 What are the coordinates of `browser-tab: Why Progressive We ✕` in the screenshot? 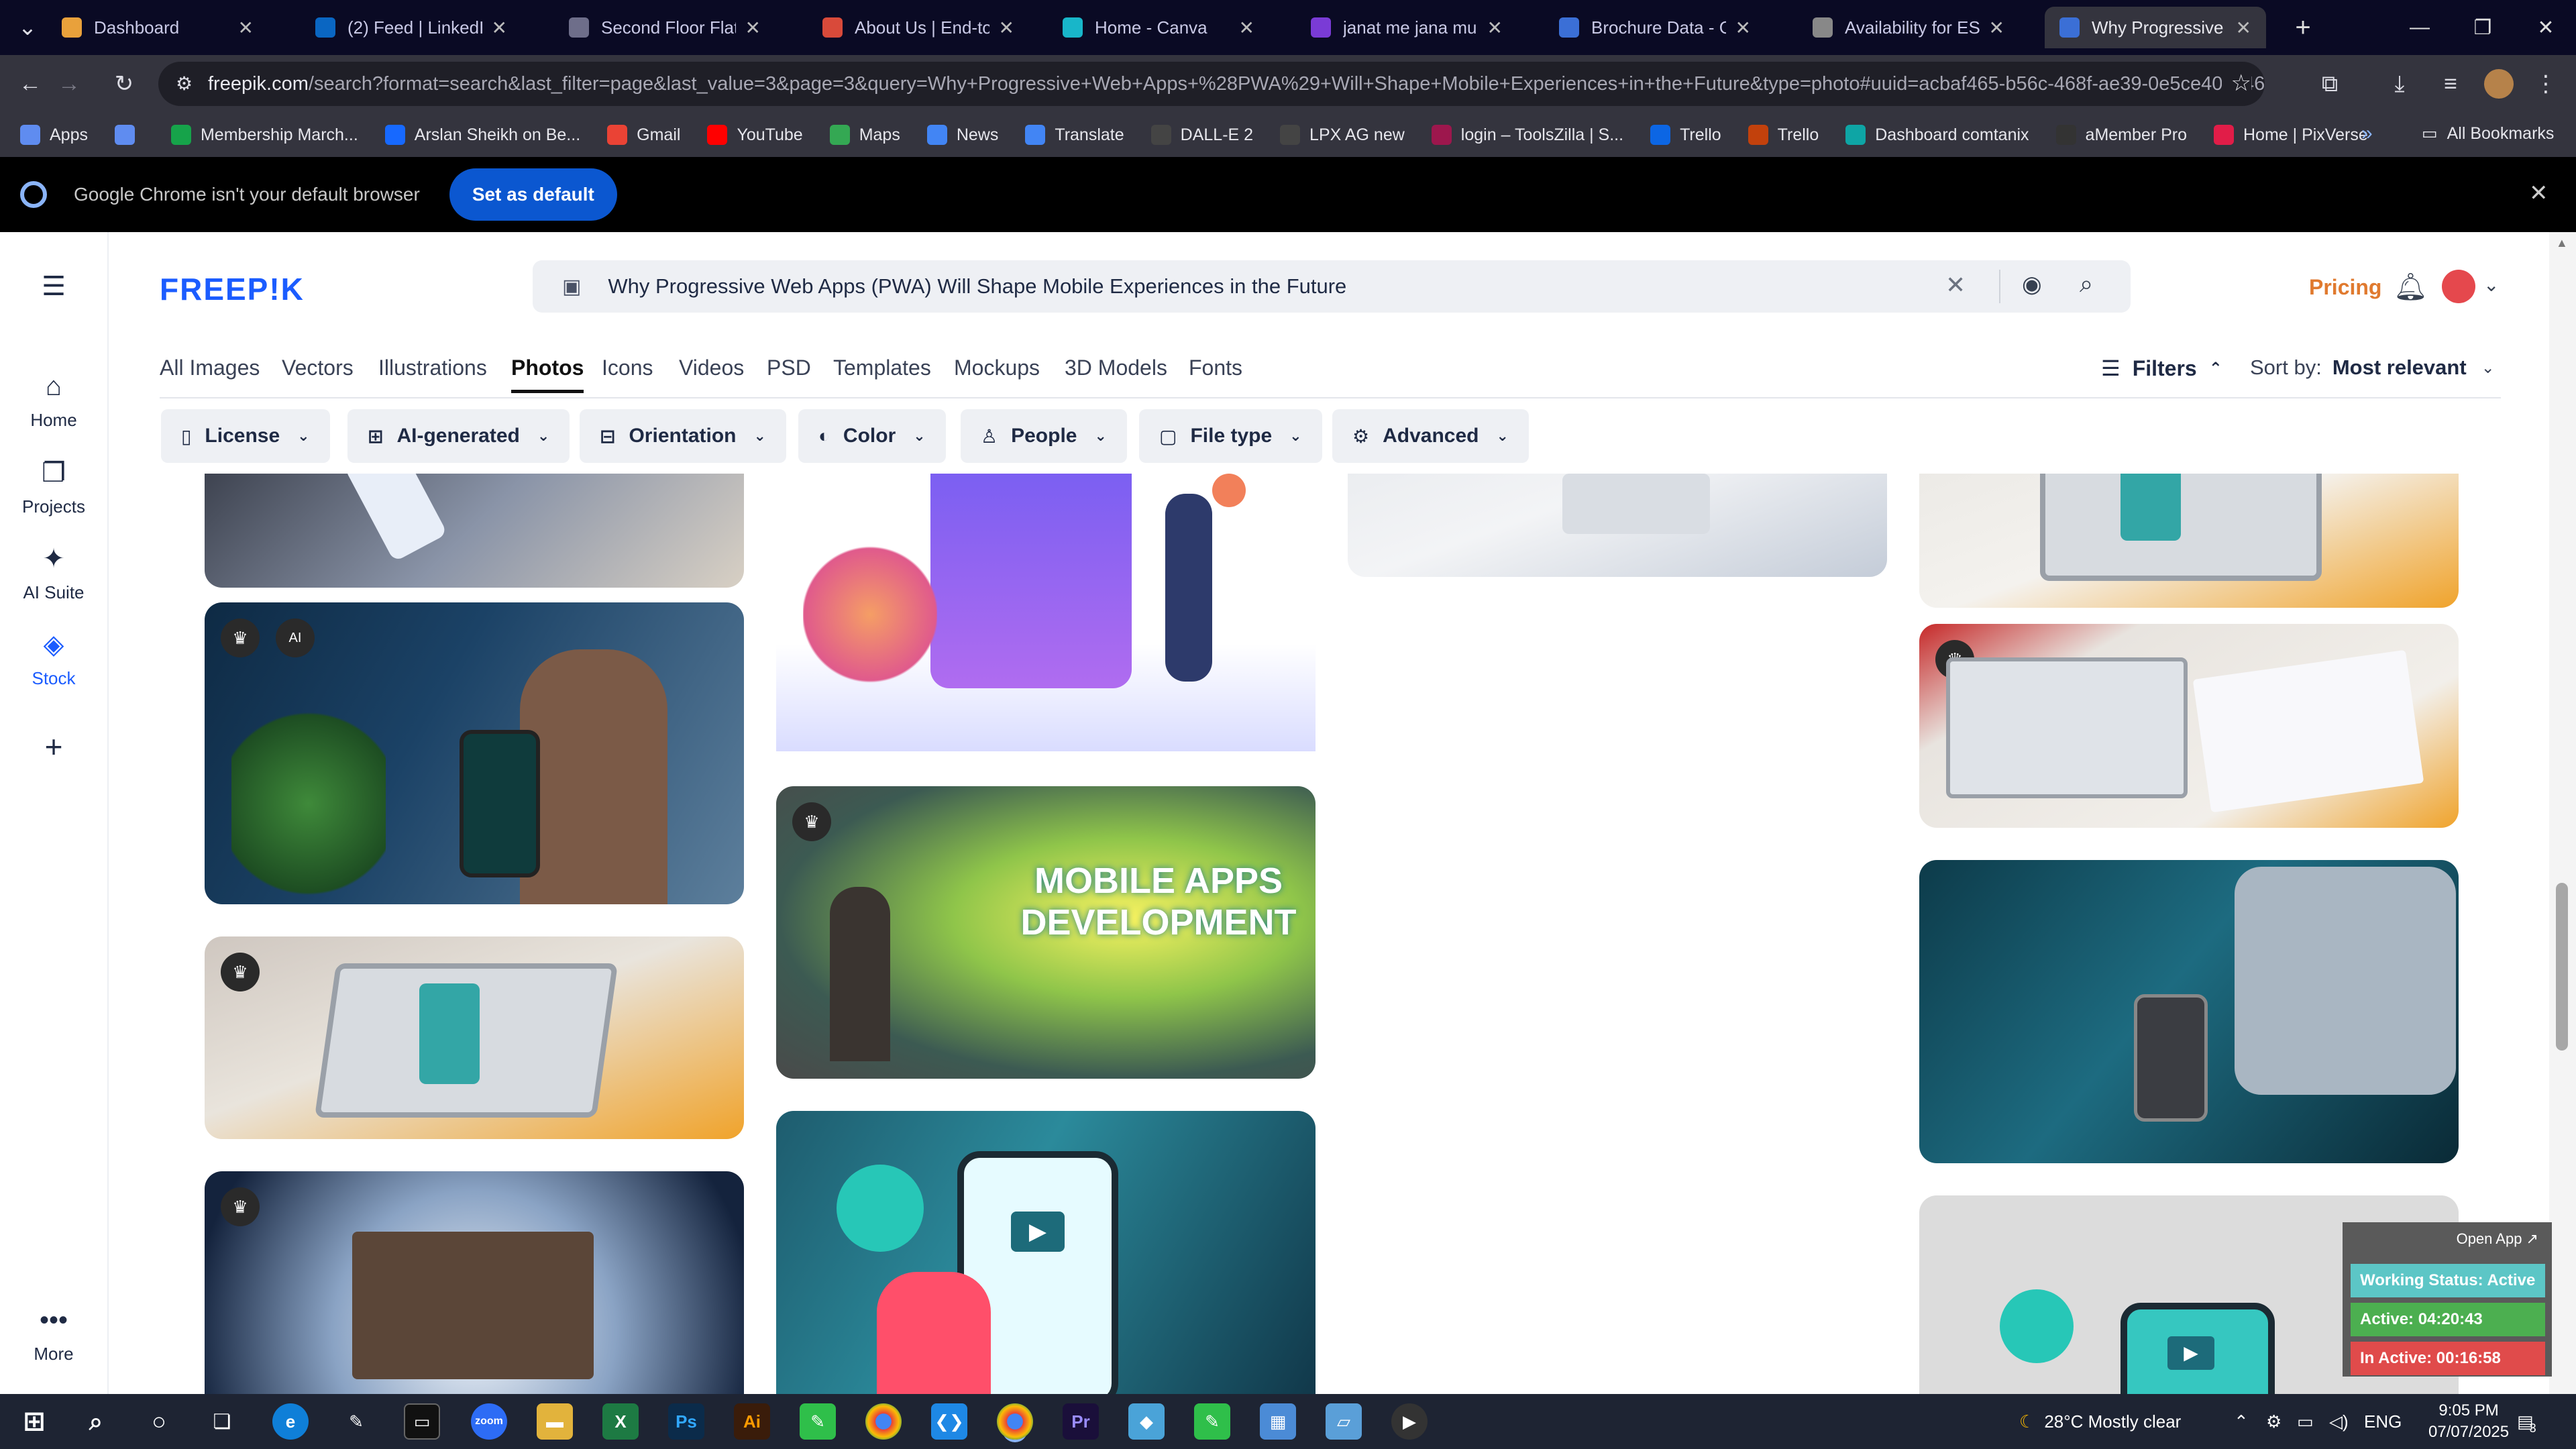 It's located at (2155, 27).